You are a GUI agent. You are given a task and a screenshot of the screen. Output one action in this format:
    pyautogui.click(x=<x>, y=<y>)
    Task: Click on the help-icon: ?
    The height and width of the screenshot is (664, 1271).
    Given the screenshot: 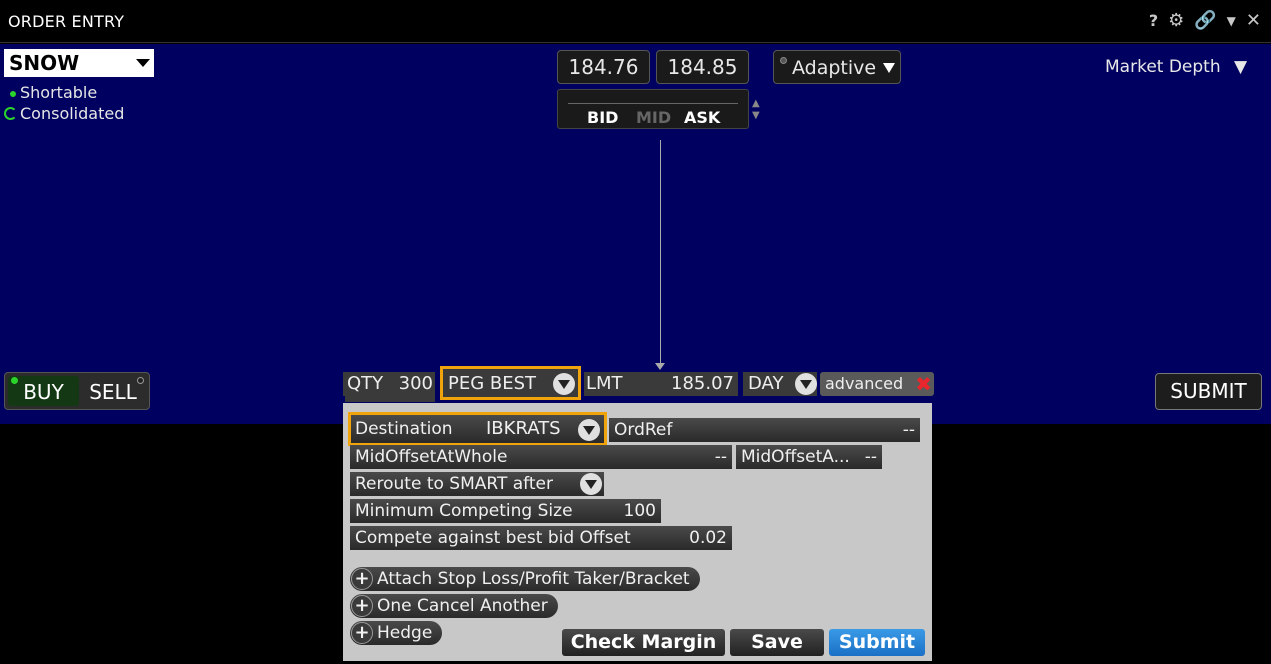 What is the action you would take?
    pyautogui.click(x=1153, y=21)
    